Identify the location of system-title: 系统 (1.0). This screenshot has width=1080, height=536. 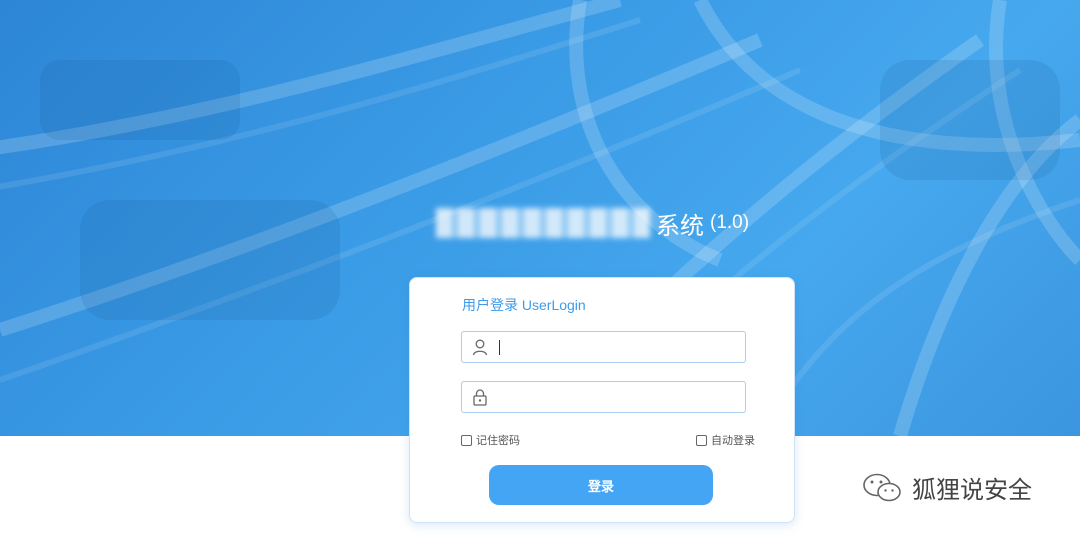
(592, 223).